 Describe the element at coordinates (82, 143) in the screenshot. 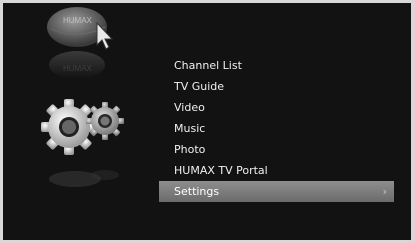

I see `gear-icon` at that location.